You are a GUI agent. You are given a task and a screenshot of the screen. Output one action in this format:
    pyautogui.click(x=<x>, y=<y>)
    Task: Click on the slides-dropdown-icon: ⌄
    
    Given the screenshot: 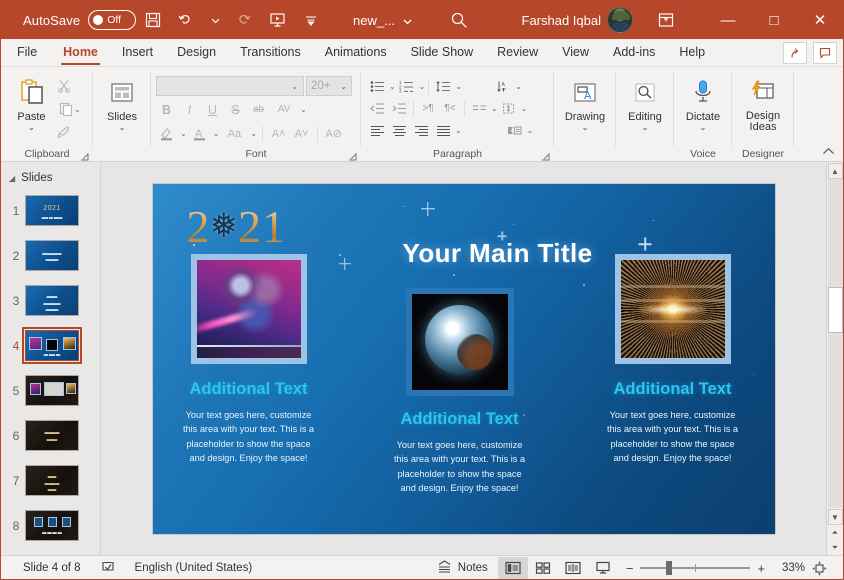 What is the action you would take?
    pyautogui.click(x=122, y=127)
    